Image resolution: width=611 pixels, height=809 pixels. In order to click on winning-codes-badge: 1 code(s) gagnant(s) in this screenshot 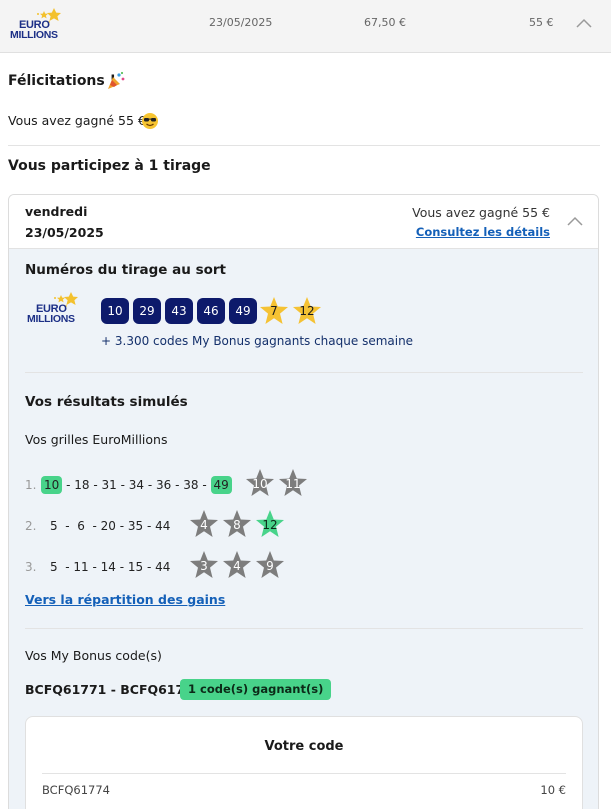, I will do `click(256, 689)`.